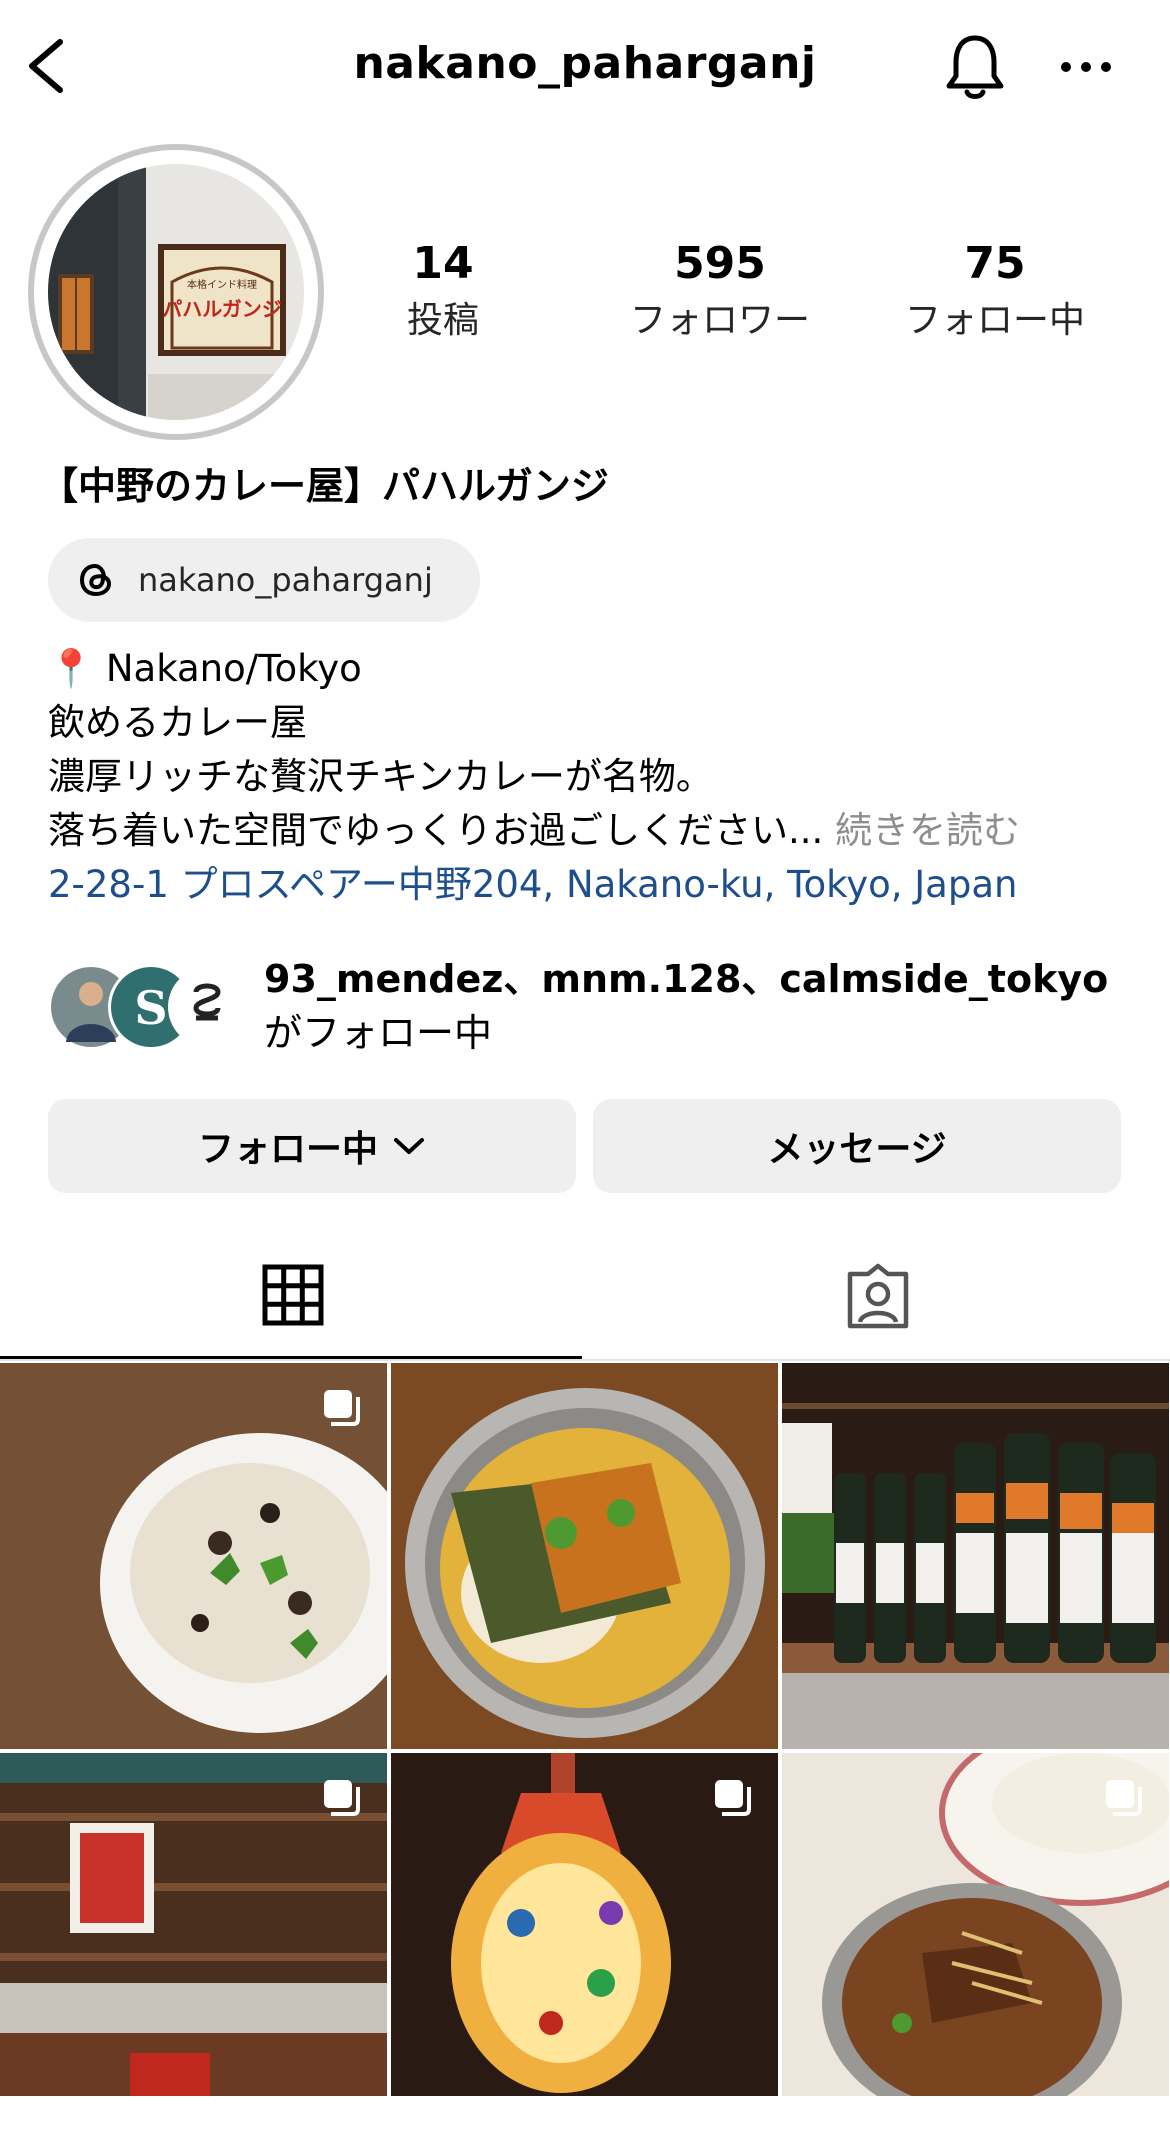  Describe the element at coordinates (71, 668) in the screenshot. I see `pin-icon: 📍` at that location.